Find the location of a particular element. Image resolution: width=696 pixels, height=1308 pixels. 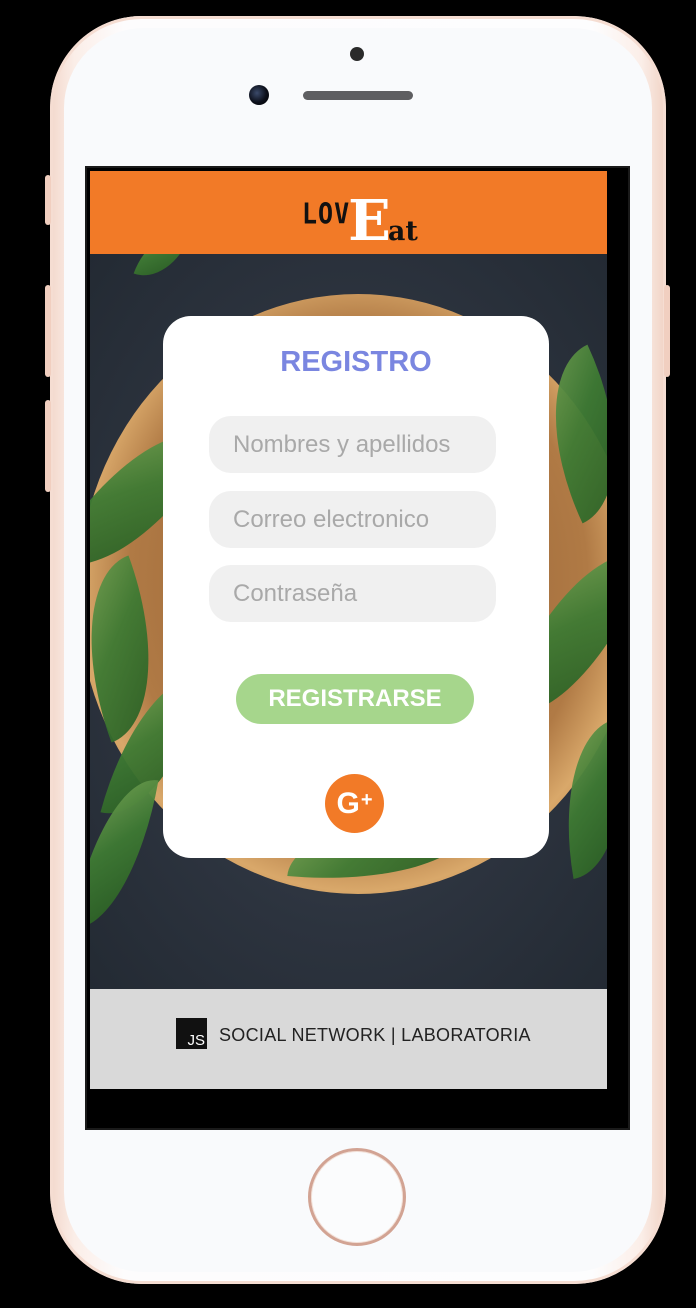

logo-text-at: at is located at coordinates (402, 231).